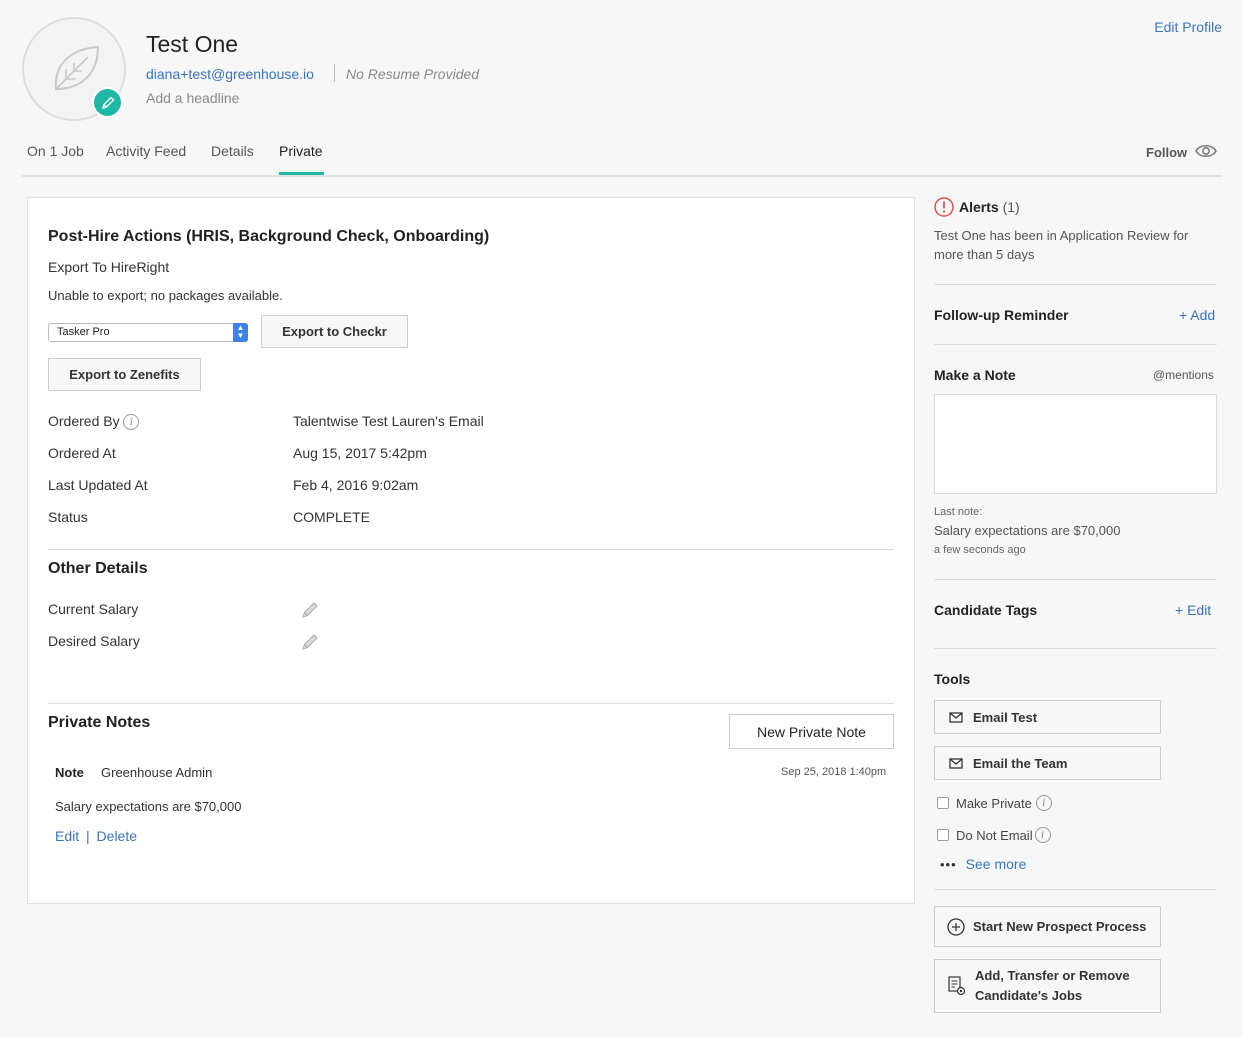  I want to click on last-note-time: a few seconds ago, so click(980, 550).